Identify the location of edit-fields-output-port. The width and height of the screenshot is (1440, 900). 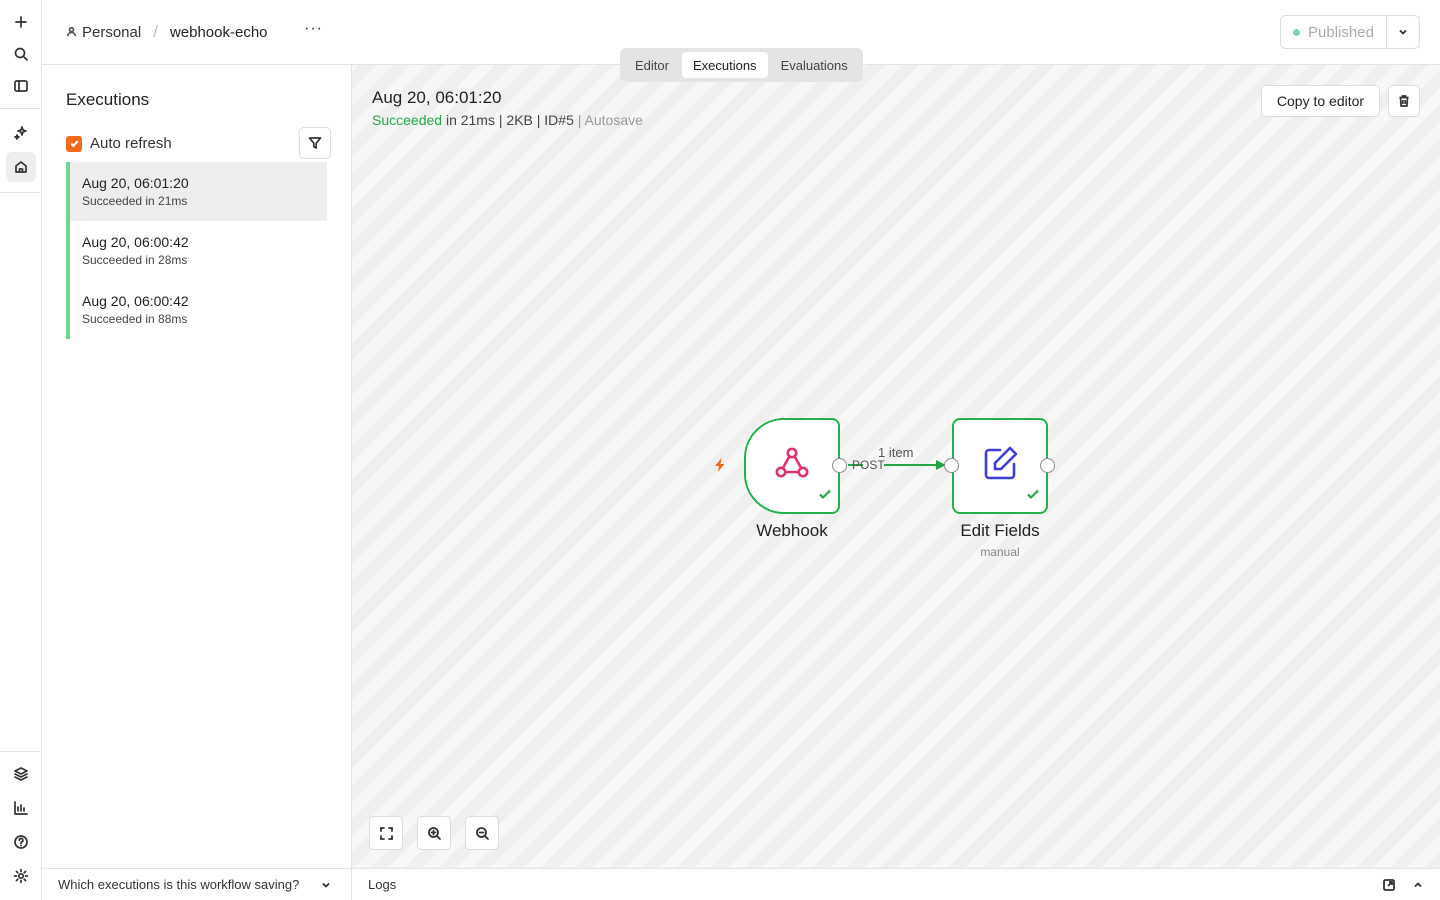
(1047, 465).